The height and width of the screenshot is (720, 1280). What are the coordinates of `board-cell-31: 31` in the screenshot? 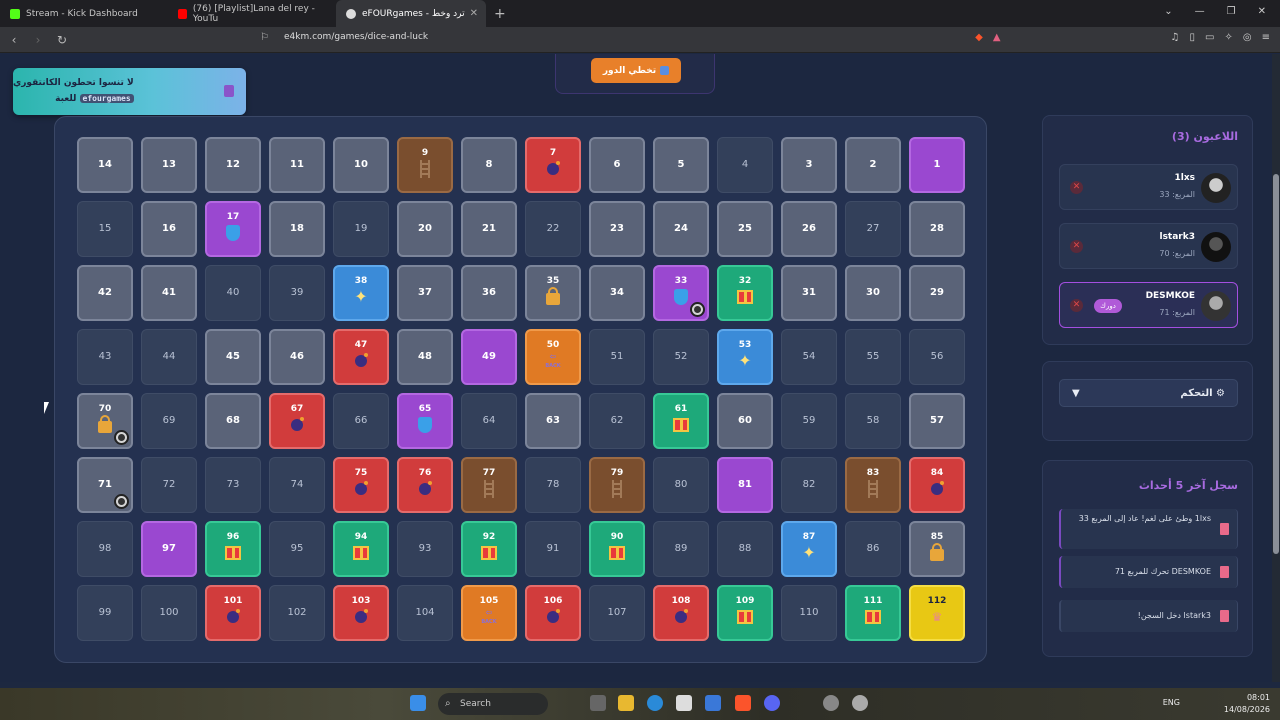 It's located at (809, 293).